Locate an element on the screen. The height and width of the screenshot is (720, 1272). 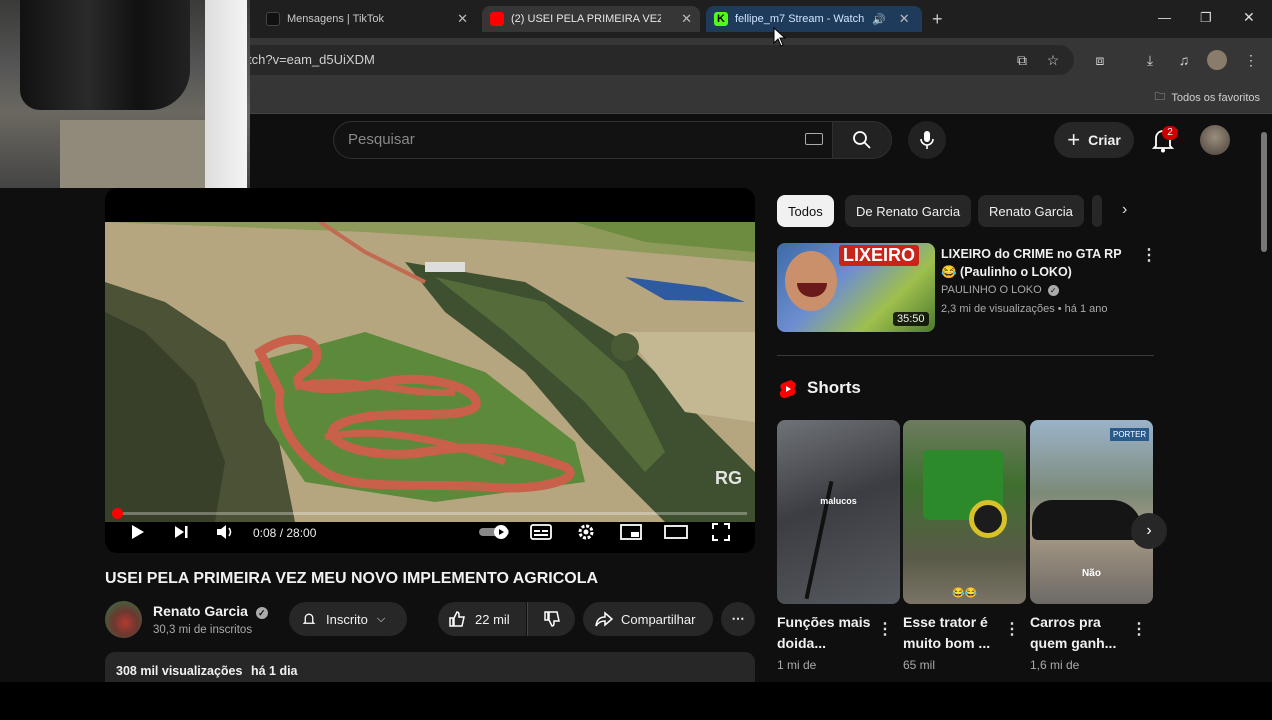
maximize-button: ❐ is located at coordinates (1206, 18).